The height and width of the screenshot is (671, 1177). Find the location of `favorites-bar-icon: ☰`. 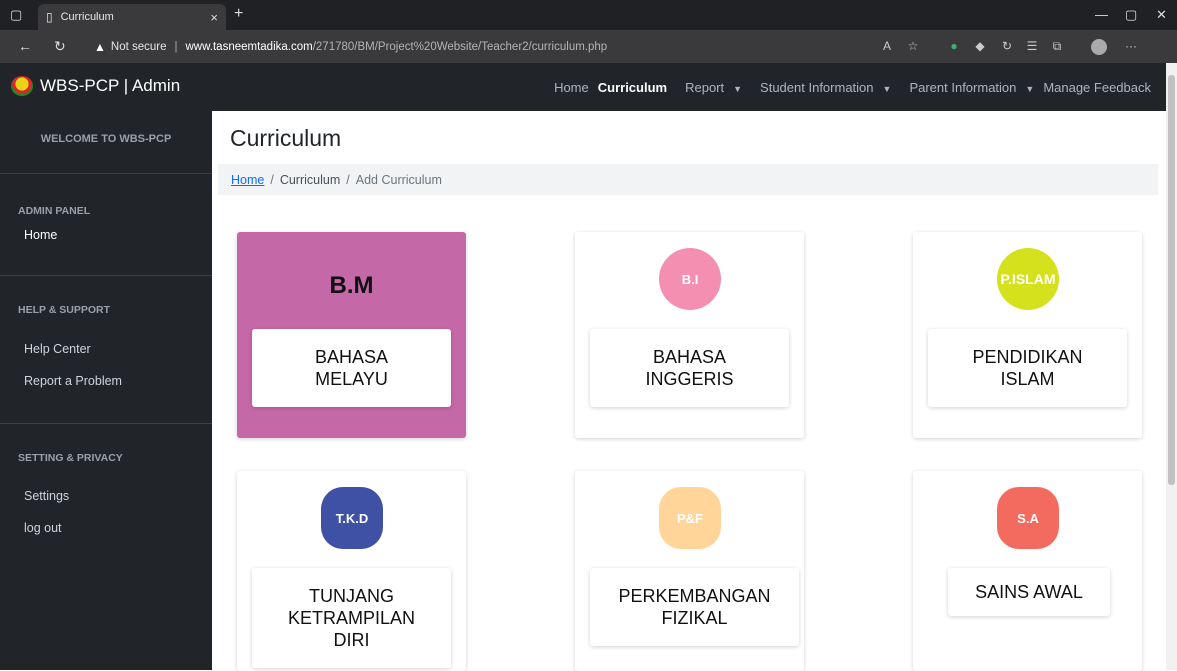

favorites-bar-icon: ☰ is located at coordinates (1032, 46).